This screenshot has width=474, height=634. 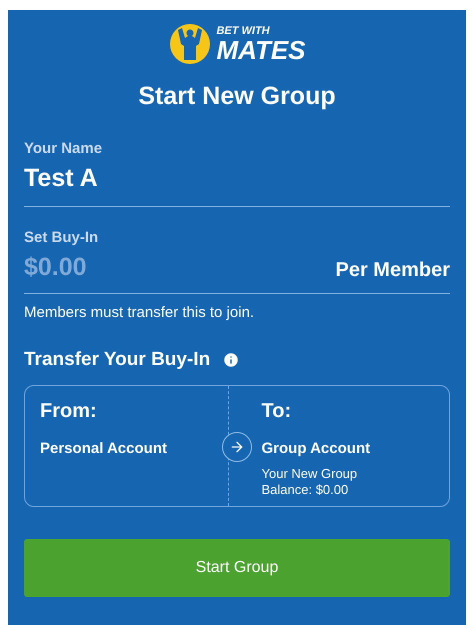 I want to click on cheering-figure-icon, so click(x=190, y=44).